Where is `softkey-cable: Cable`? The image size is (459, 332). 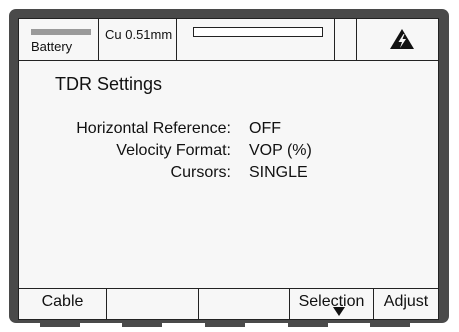 softkey-cable: Cable is located at coordinates (63, 304).